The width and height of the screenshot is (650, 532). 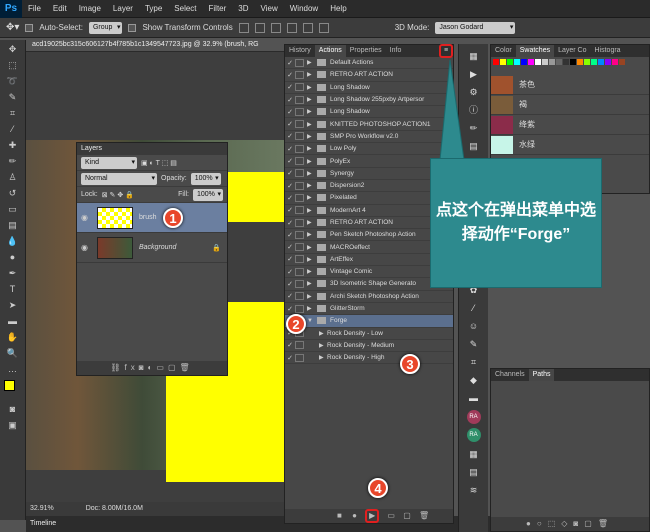 I want to click on tab-paths: Paths, so click(x=541, y=375).